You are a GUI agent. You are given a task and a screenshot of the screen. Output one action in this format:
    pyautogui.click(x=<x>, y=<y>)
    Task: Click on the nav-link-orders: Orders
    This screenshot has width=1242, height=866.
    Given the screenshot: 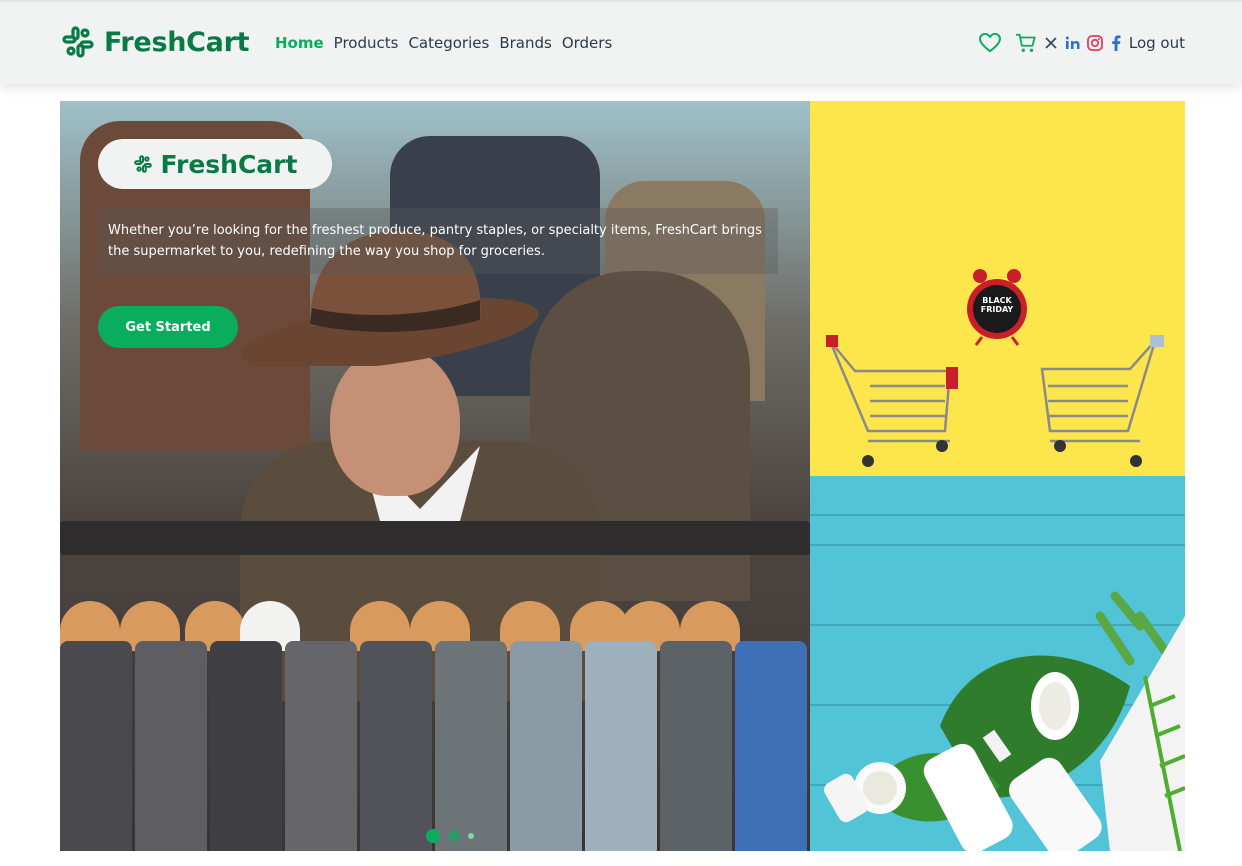 What is the action you would take?
    pyautogui.click(x=587, y=43)
    